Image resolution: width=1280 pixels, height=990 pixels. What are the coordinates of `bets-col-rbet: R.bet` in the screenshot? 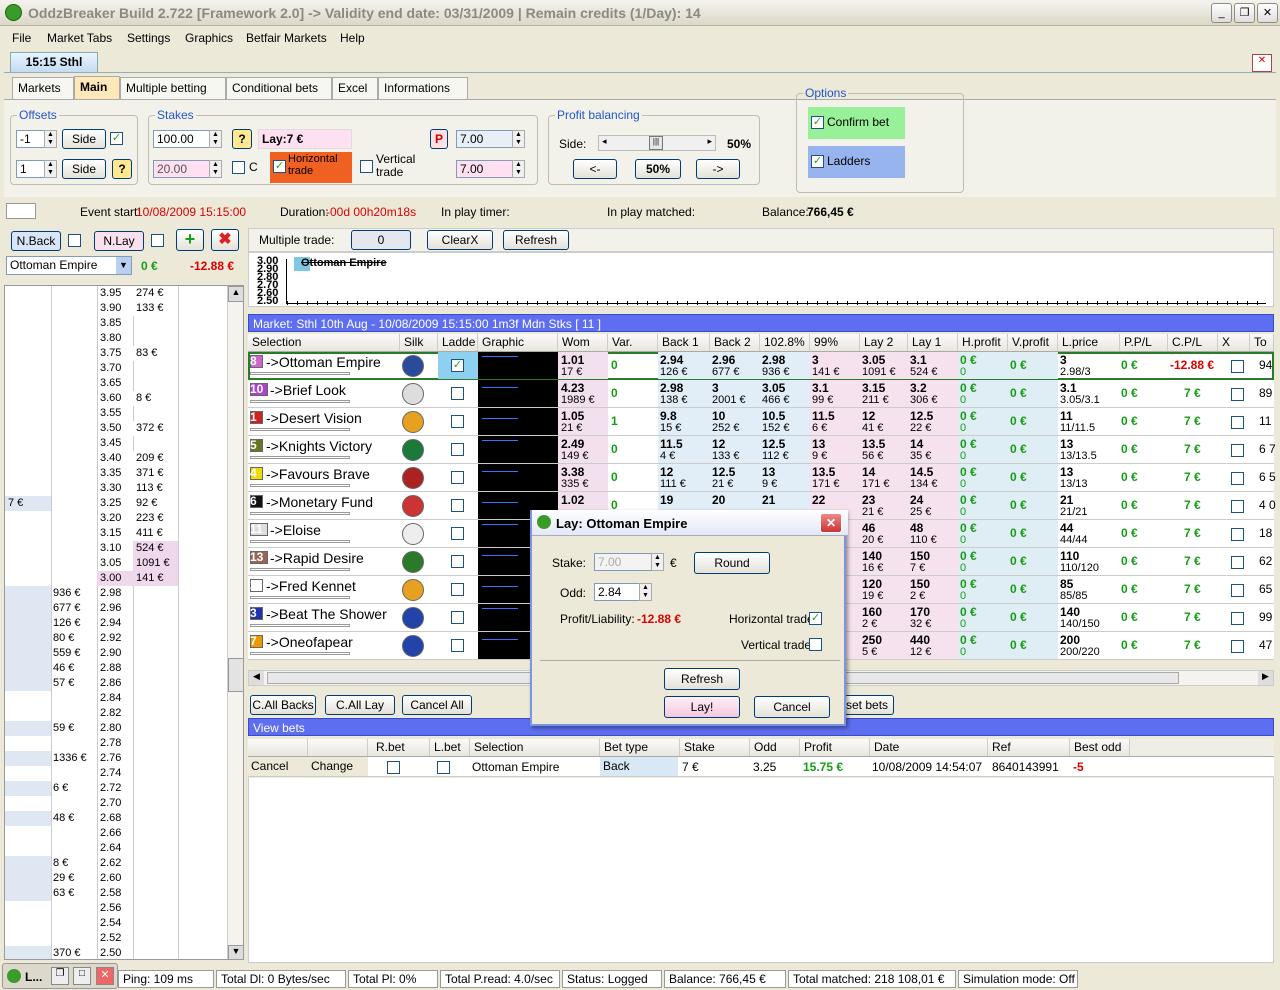 It's located at (399, 747).